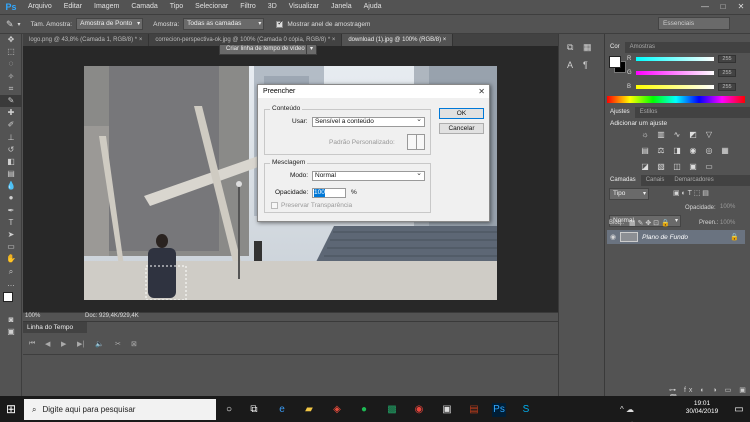  Describe the element at coordinates (99, 344) in the screenshot. I see `audio-icon: 🔈` at that location.